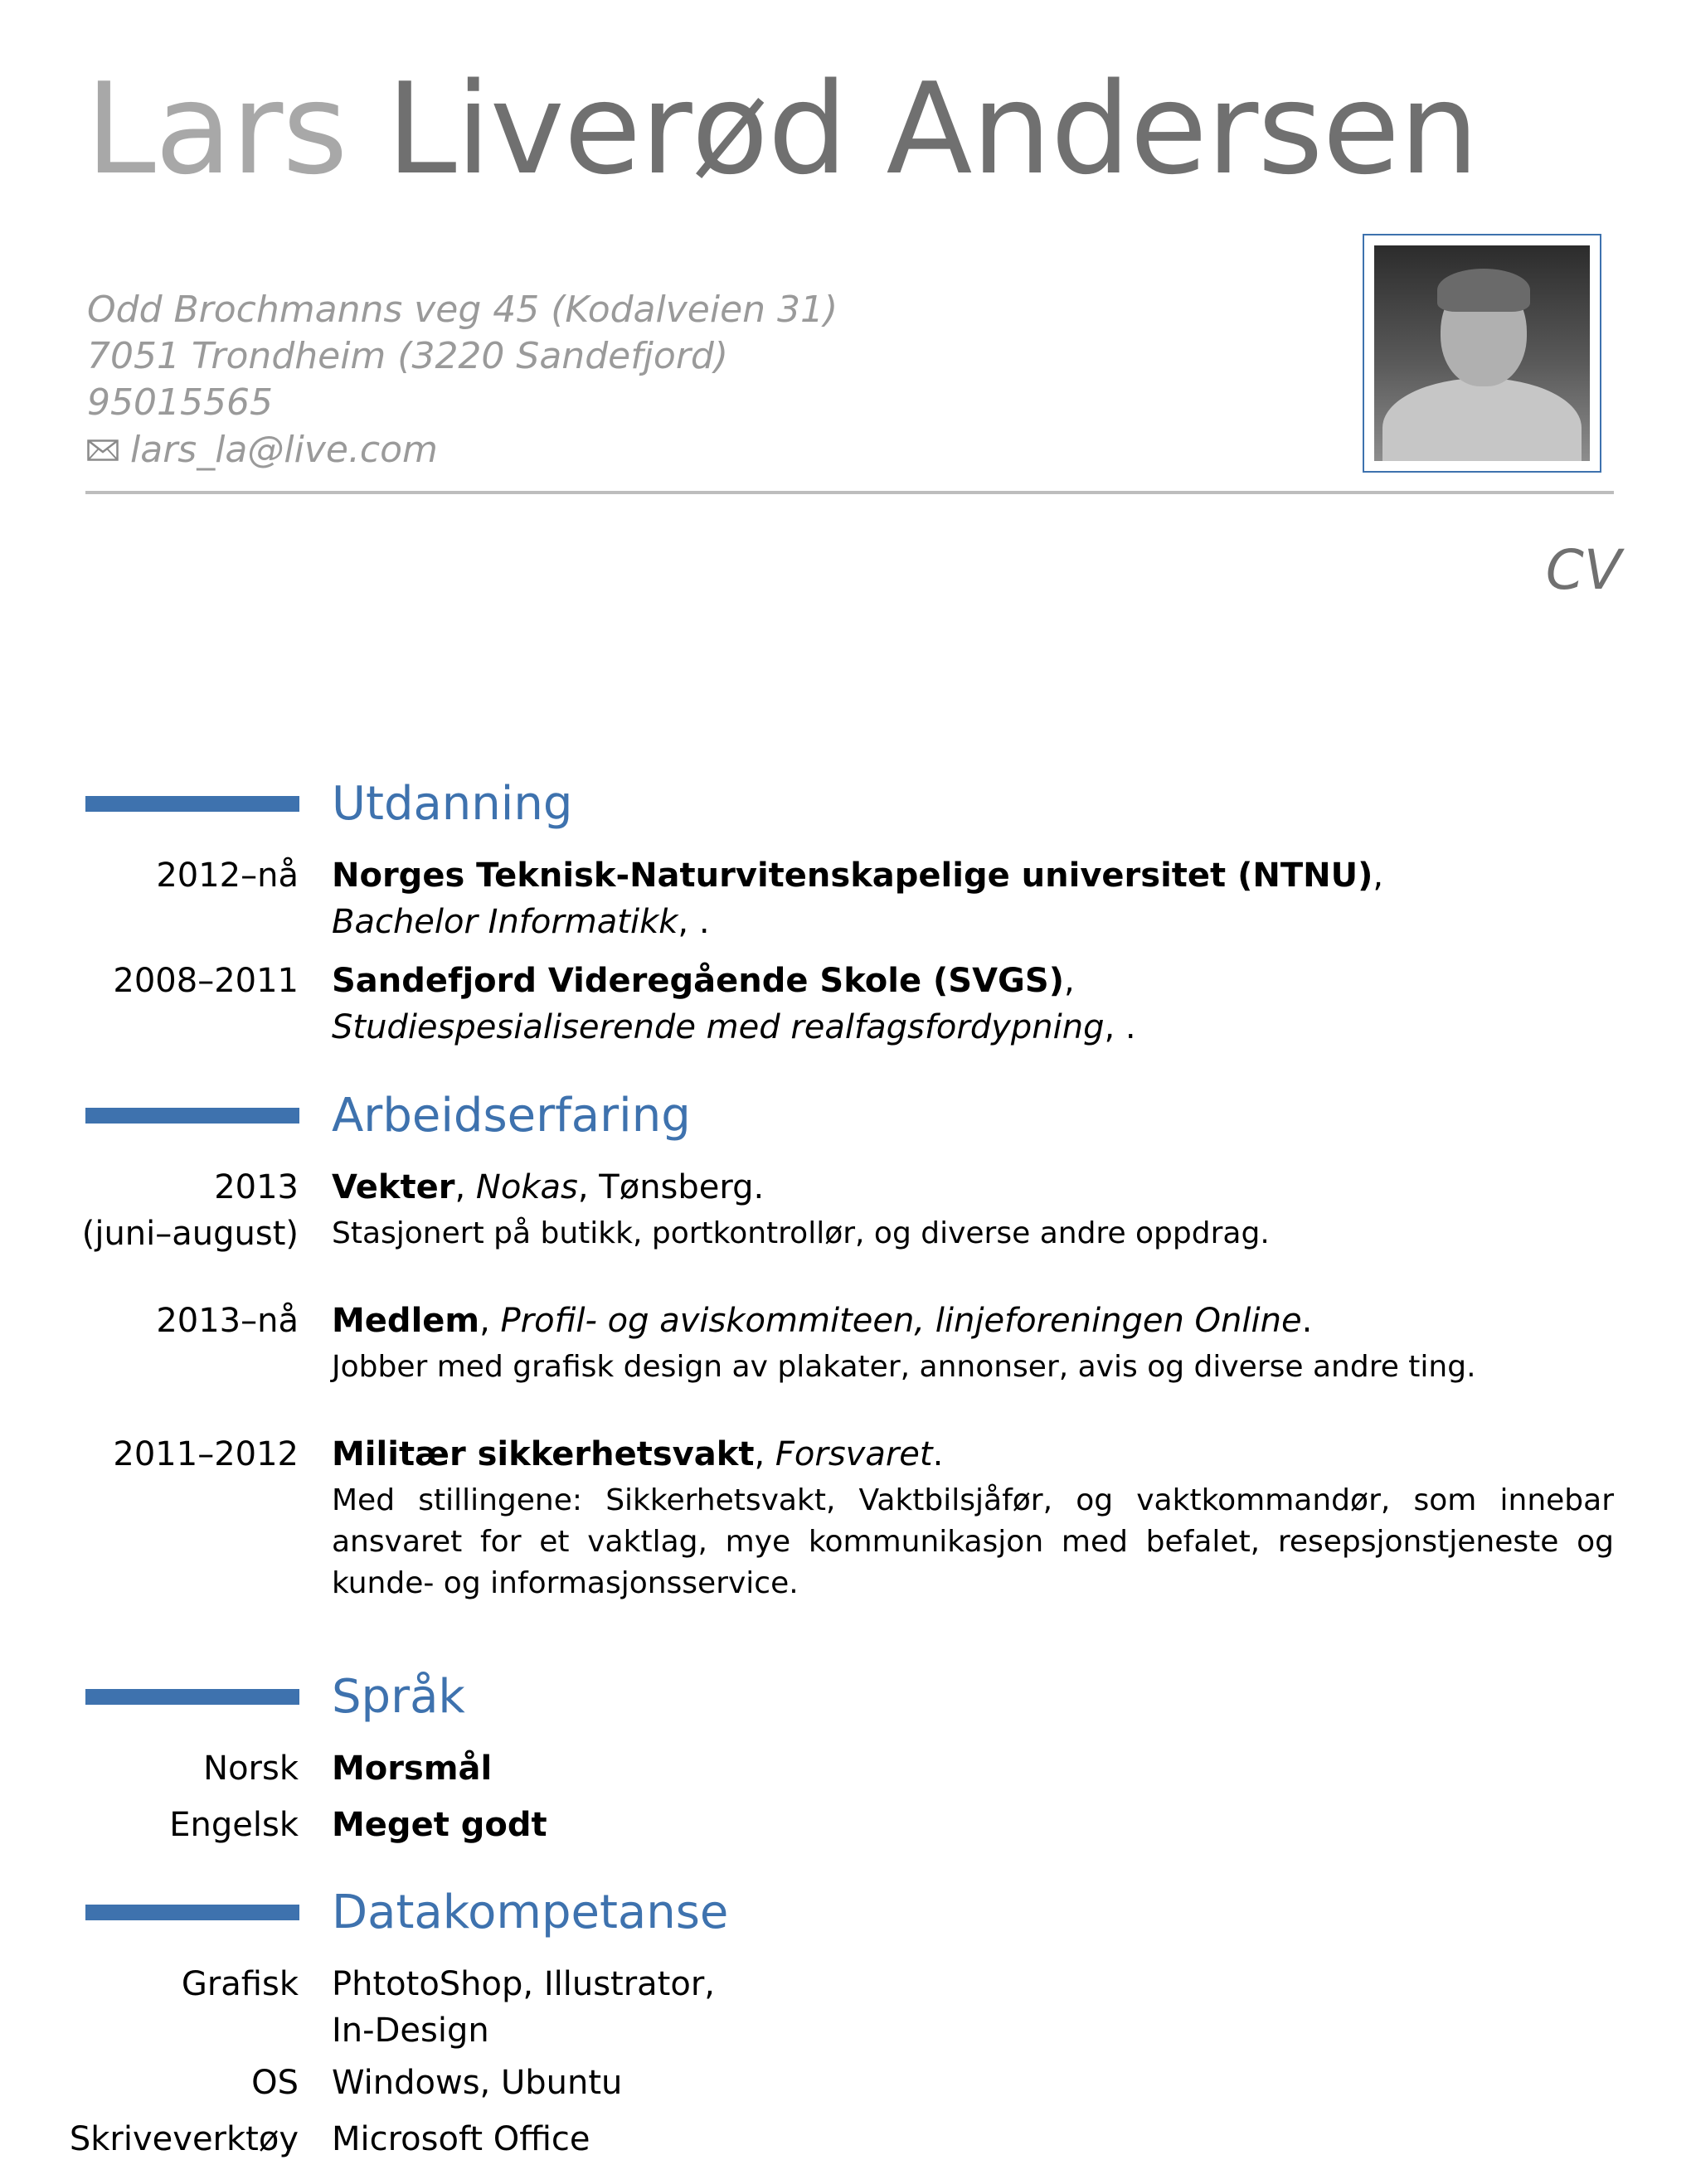 This screenshot has width=1691, height=2184. What do you see at coordinates (192, 1912) in the screenshot?
I see `section-bar-computer` at bounding box center [192, 1912].